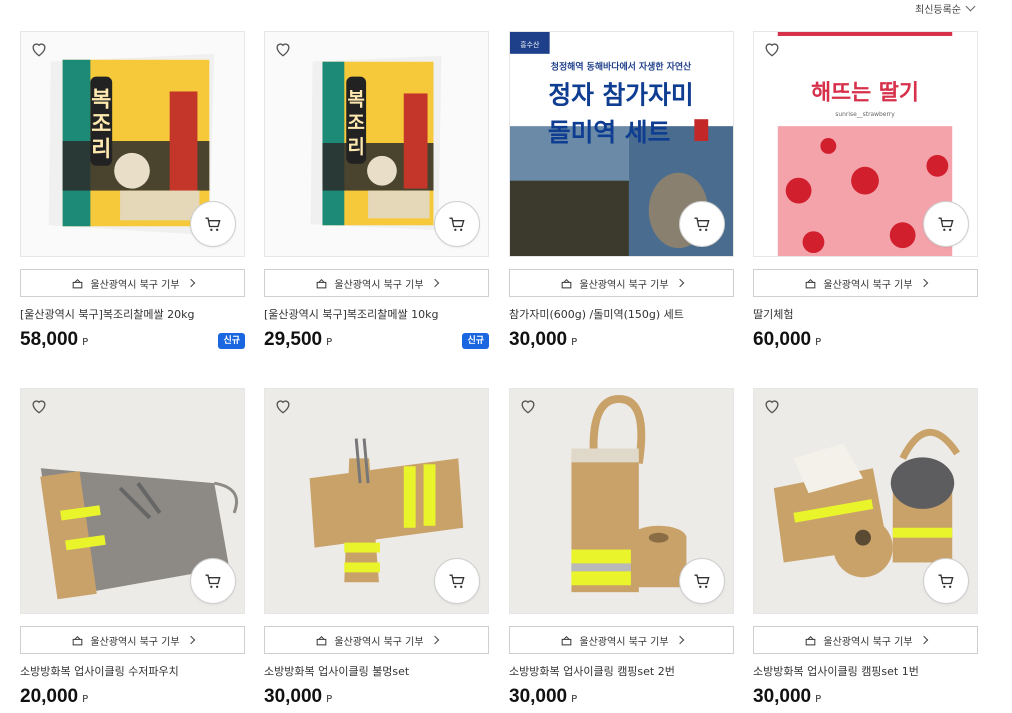  I want to click on image-title-2: 돌미역 세트, so click(609, 132).